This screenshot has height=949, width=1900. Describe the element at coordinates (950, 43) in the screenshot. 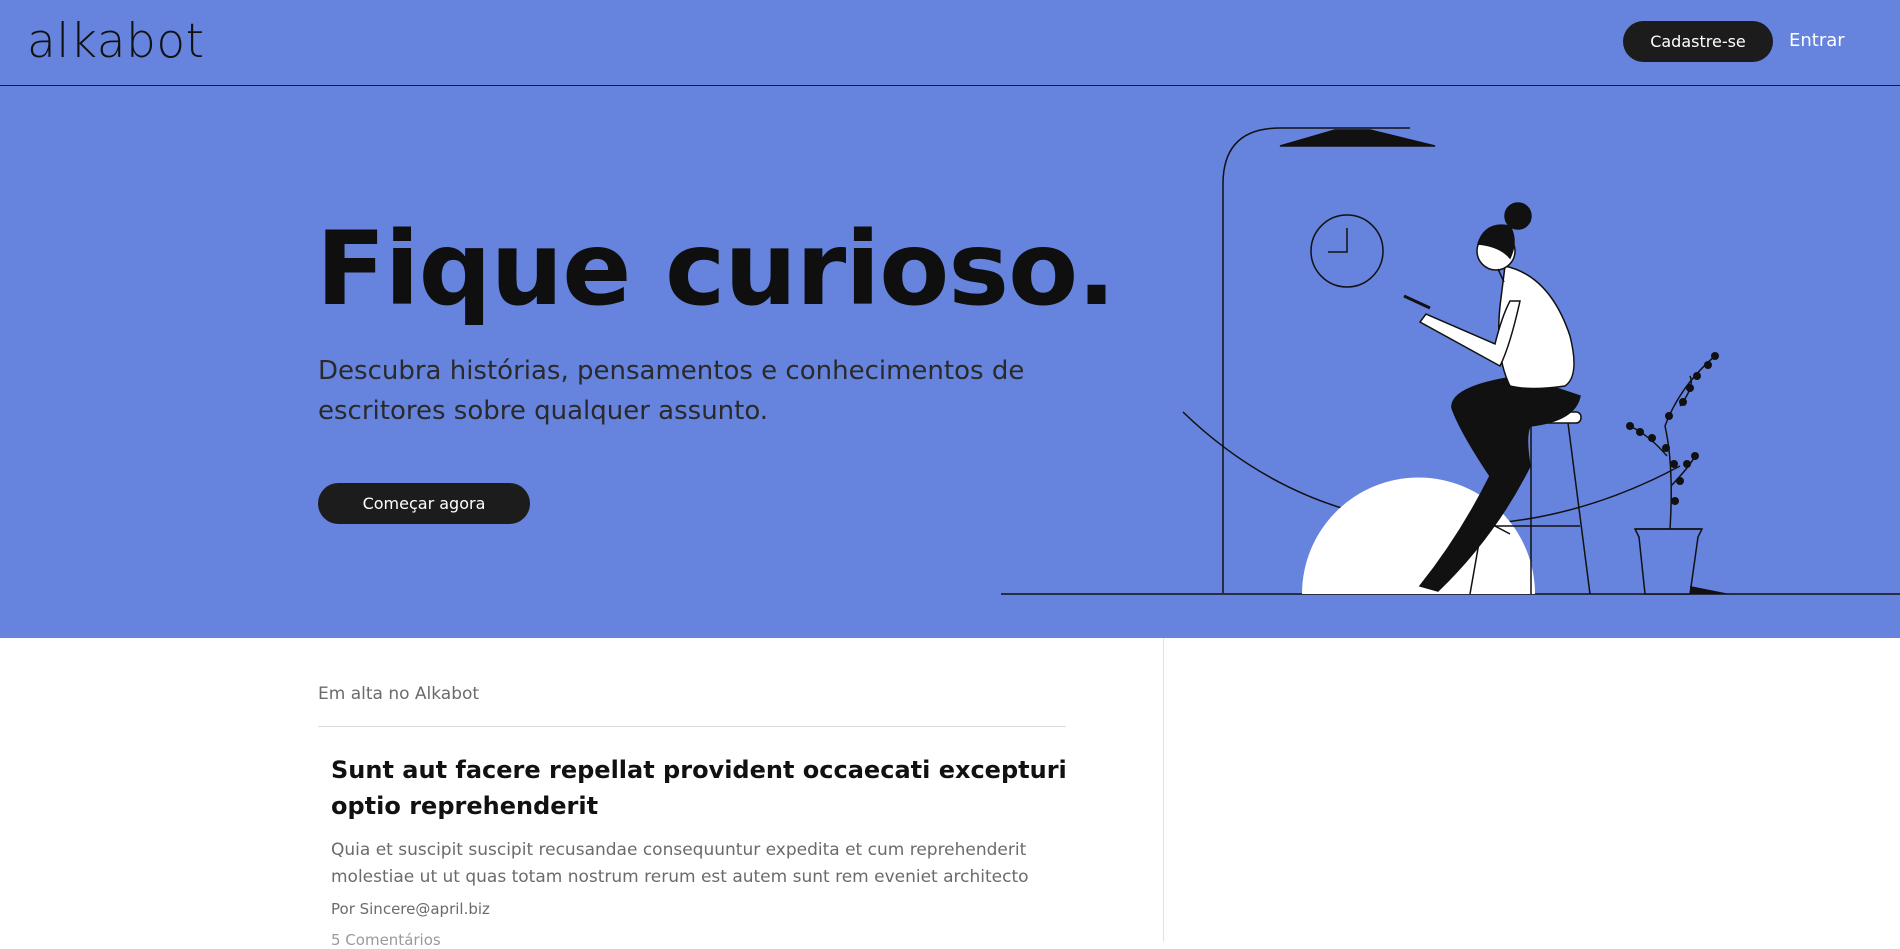

I see `top-navbar: alkabot Cadastre-se Entrar` at that location.